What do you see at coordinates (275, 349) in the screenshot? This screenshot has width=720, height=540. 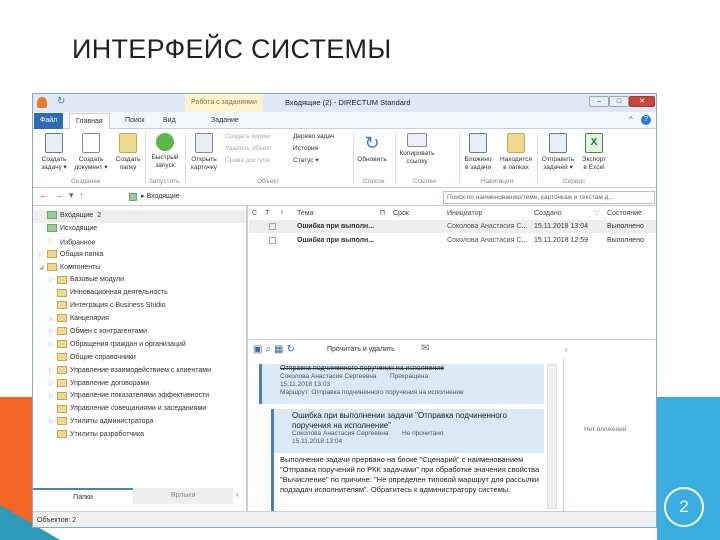 I see `preview-toolbar-icons: ▣⌕▦↻` at bounding box center [275, 349].